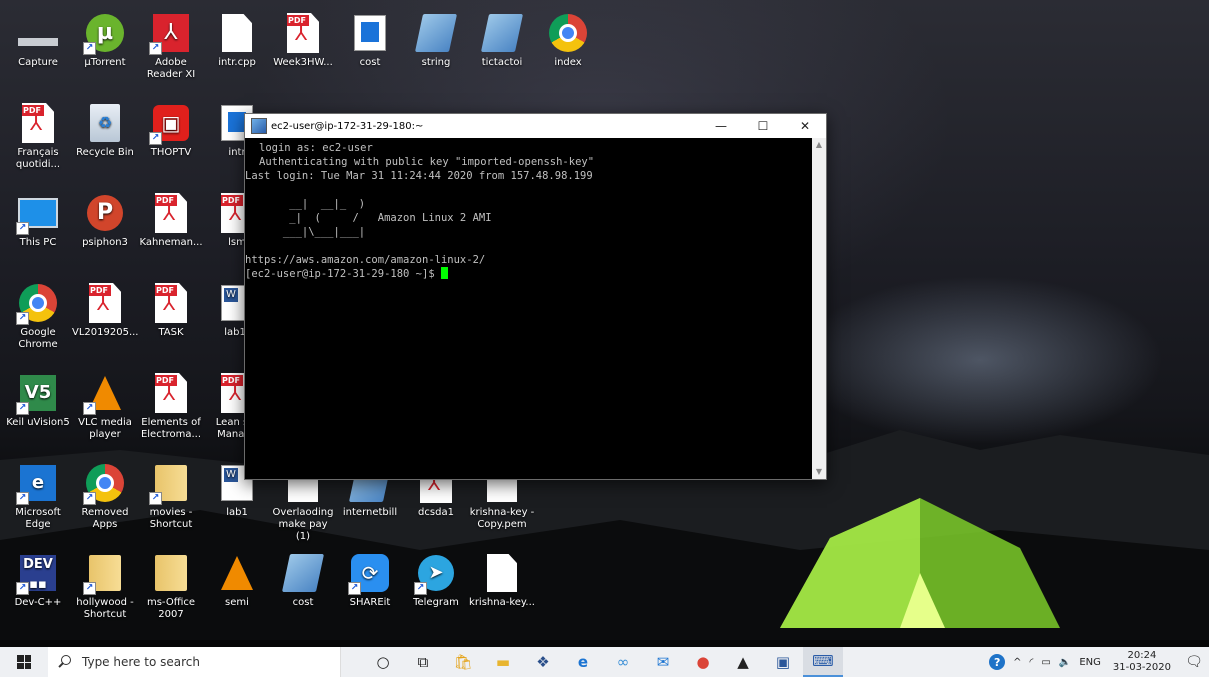 The width and height of the screenshot is (1209, 677). Describe the element at coordinates (568, 33) in the screenshot. I see `chrome-icon` at that location.